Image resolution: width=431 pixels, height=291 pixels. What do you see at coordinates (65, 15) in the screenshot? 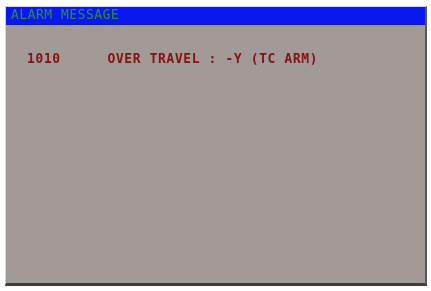
I see `window-title: ALARM MESSAGE` at bounding box center [65, 15].